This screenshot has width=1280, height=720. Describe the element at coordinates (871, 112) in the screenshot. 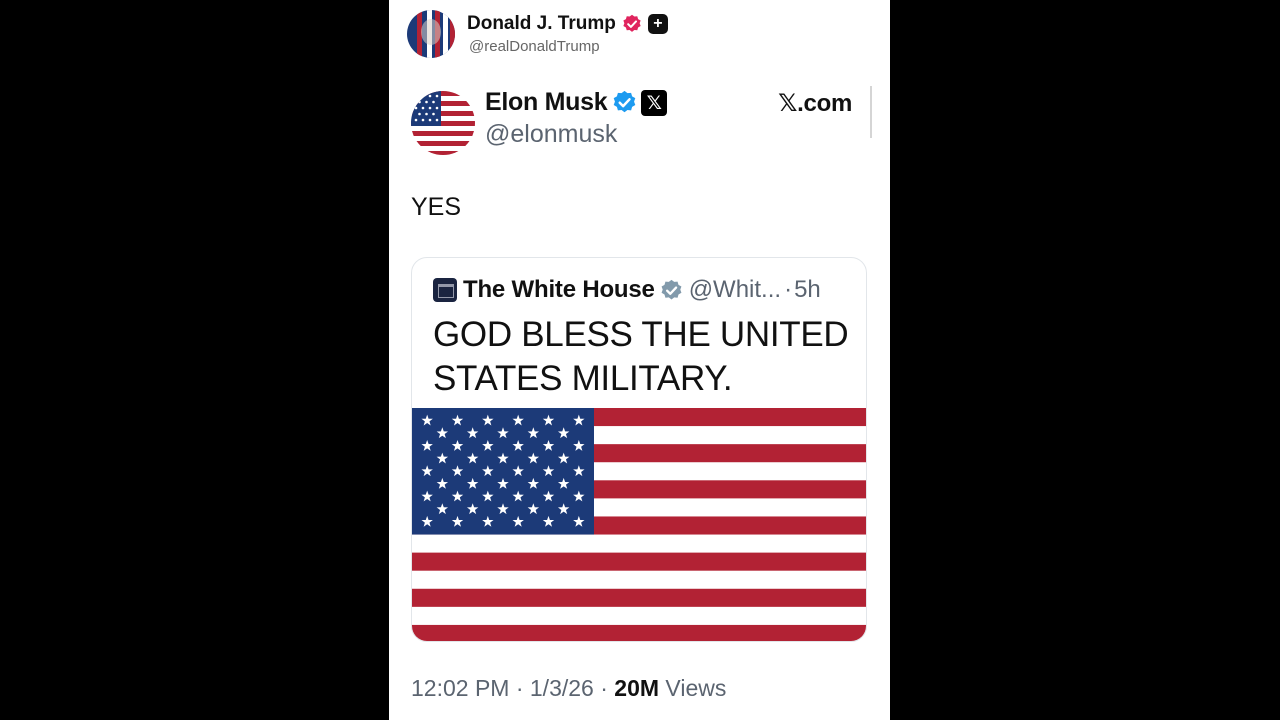

I see `divider` at that location.